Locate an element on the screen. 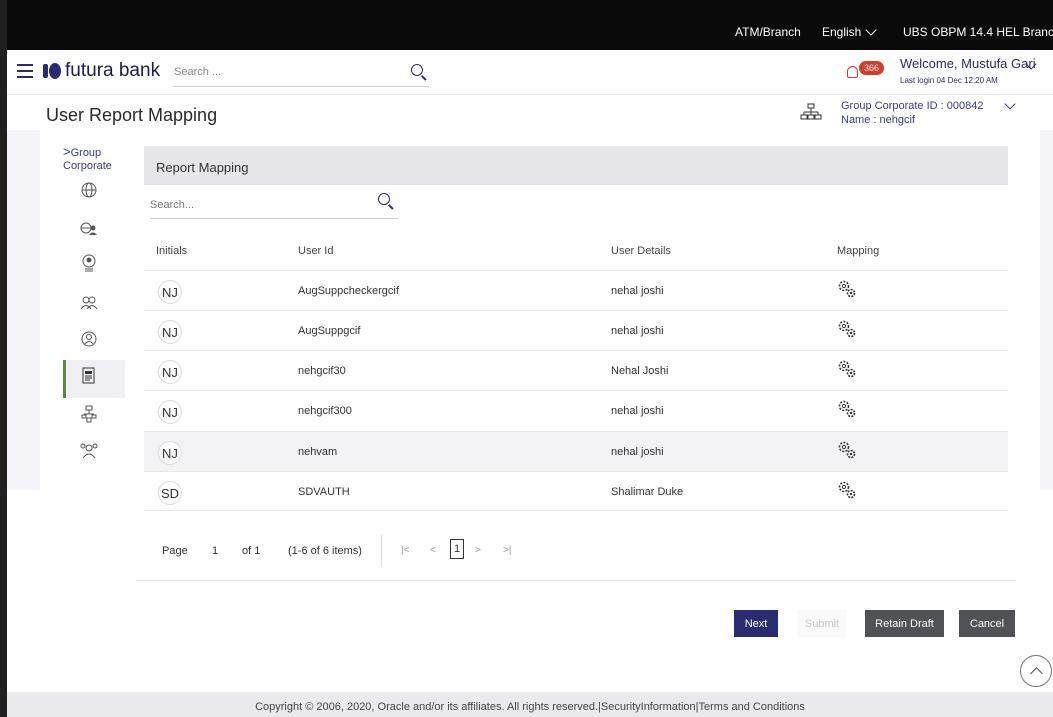 The image size is (1053, 717). leftnav-label-line1: Group is located at coordinates (86, 153).